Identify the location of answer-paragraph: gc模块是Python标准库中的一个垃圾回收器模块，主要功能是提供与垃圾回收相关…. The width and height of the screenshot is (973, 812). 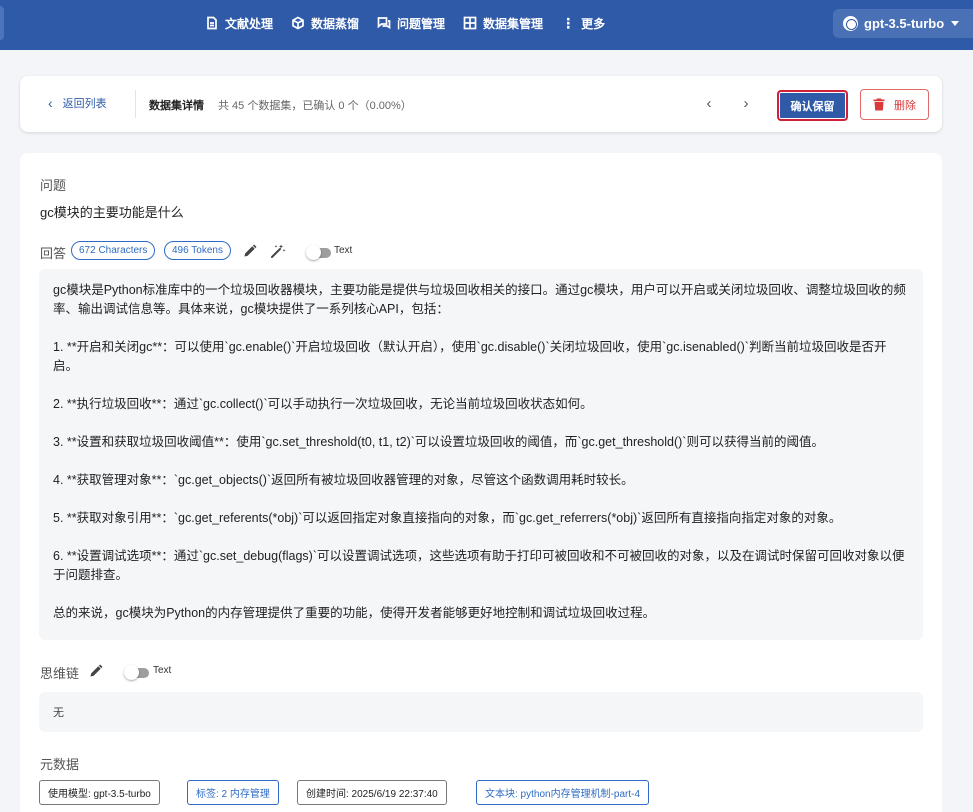
(479, 299).